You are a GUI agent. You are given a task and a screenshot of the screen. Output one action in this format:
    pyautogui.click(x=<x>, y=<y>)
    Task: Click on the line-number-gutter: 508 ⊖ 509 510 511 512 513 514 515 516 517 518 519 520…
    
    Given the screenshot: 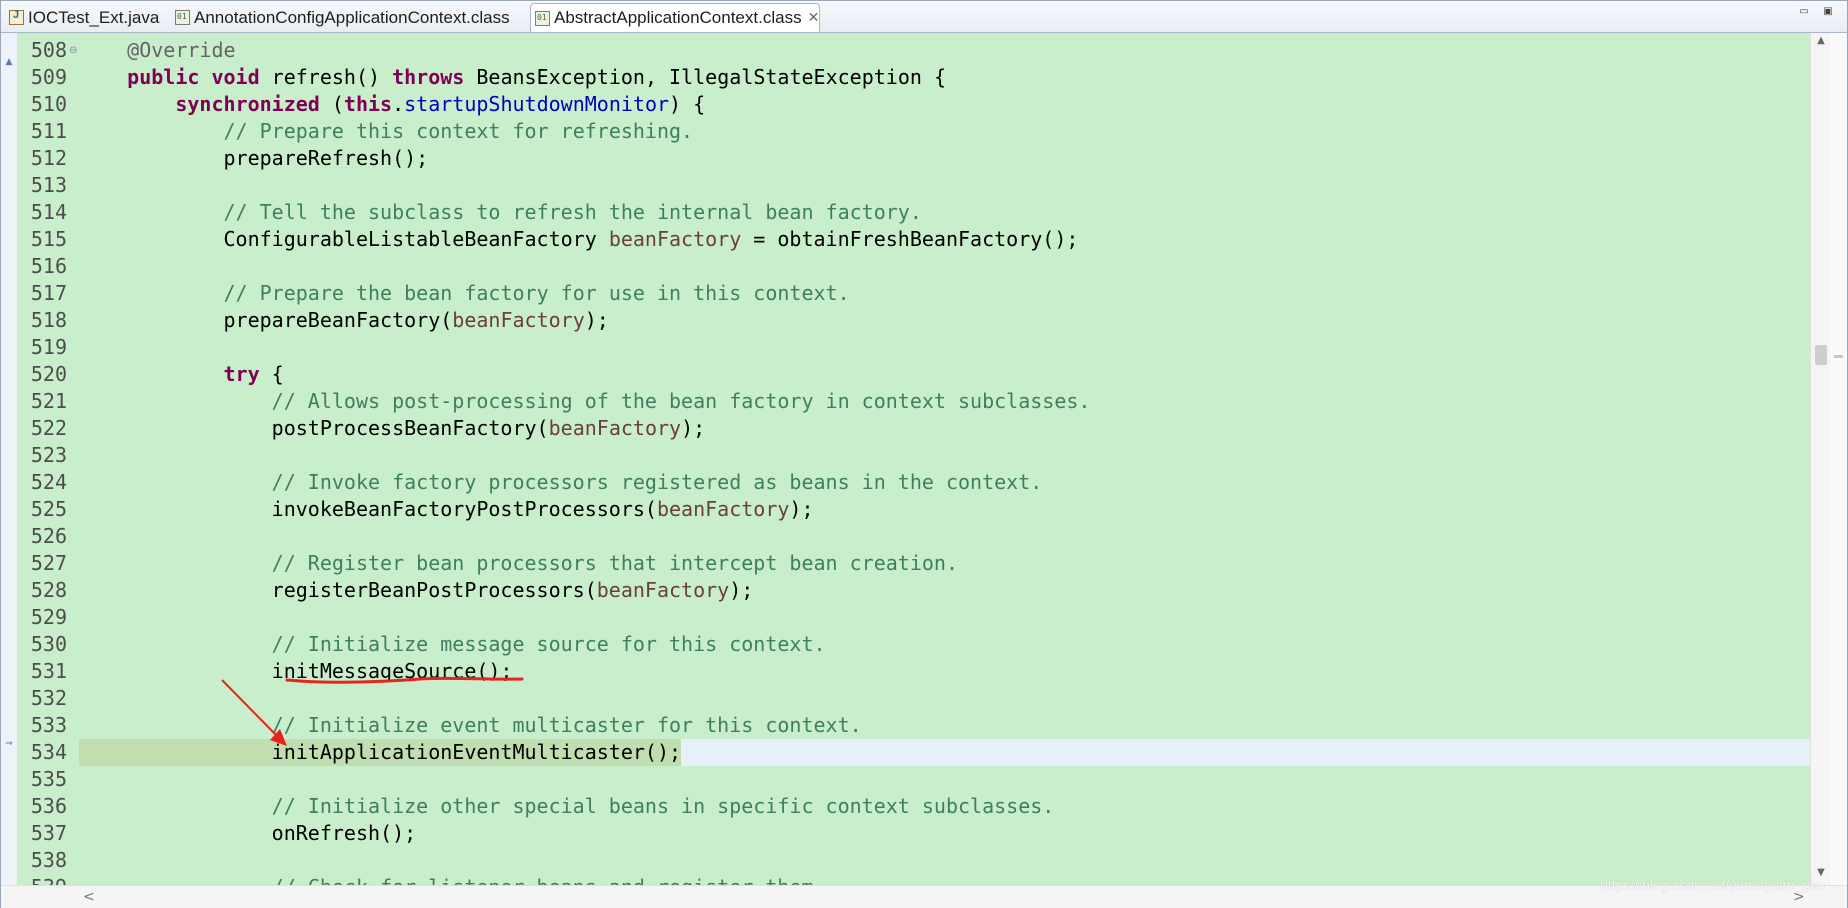 What is the action you would take?
    pyautogui.click(x=48, y=459)
    